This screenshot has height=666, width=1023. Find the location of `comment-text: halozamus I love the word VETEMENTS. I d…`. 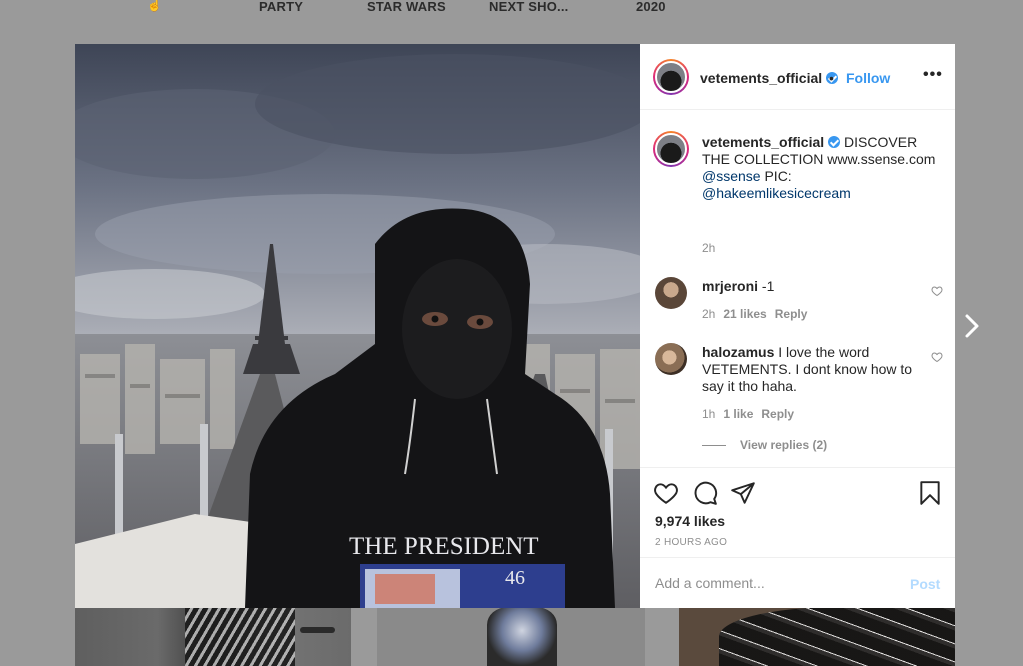

comment-text: halozamus I love the word VETEMENTS. I d… is located at coordinates (807, 369).